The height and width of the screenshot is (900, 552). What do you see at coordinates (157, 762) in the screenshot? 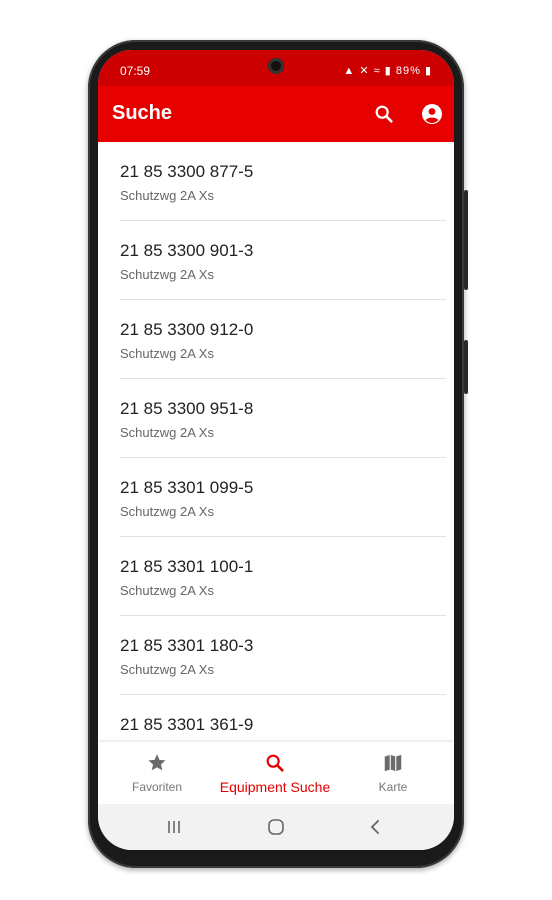
I see `star-icon` at bounding box center [157, 762].